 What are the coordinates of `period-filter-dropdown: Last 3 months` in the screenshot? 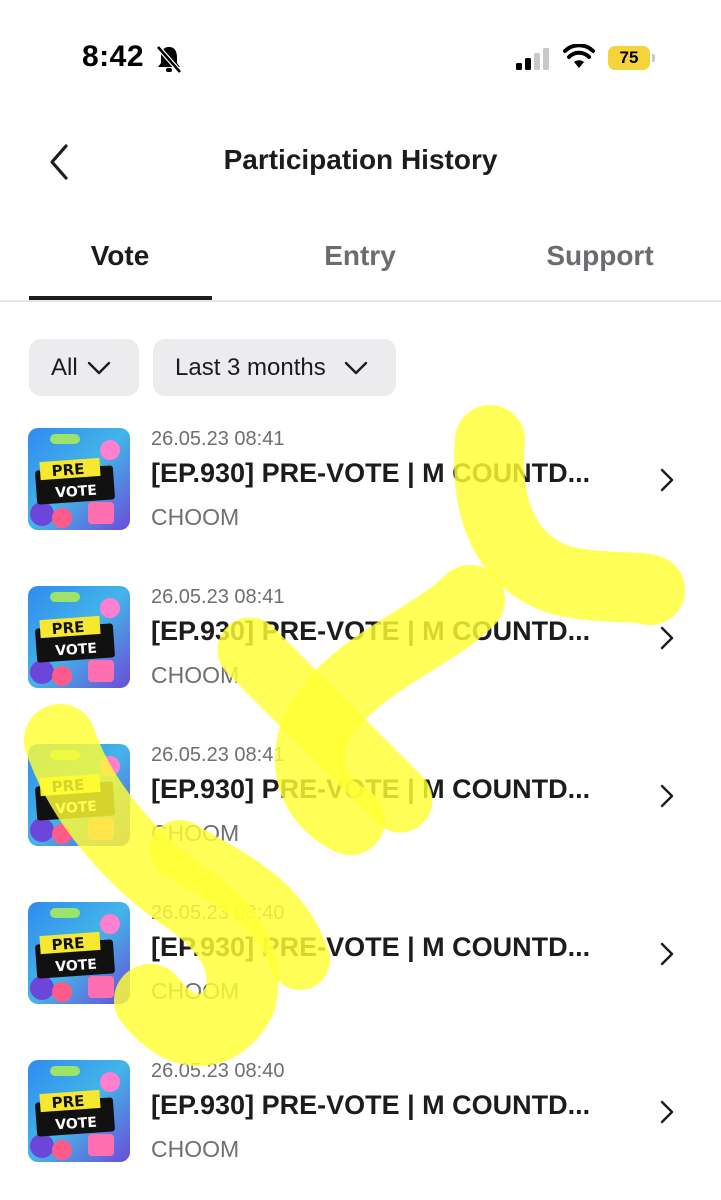 It's located at (274, 367).